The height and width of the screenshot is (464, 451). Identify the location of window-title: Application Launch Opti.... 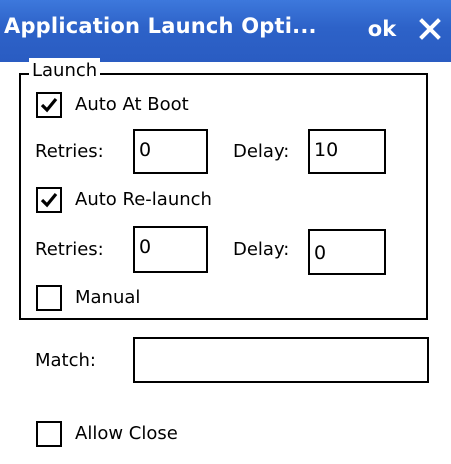
(160, 26).